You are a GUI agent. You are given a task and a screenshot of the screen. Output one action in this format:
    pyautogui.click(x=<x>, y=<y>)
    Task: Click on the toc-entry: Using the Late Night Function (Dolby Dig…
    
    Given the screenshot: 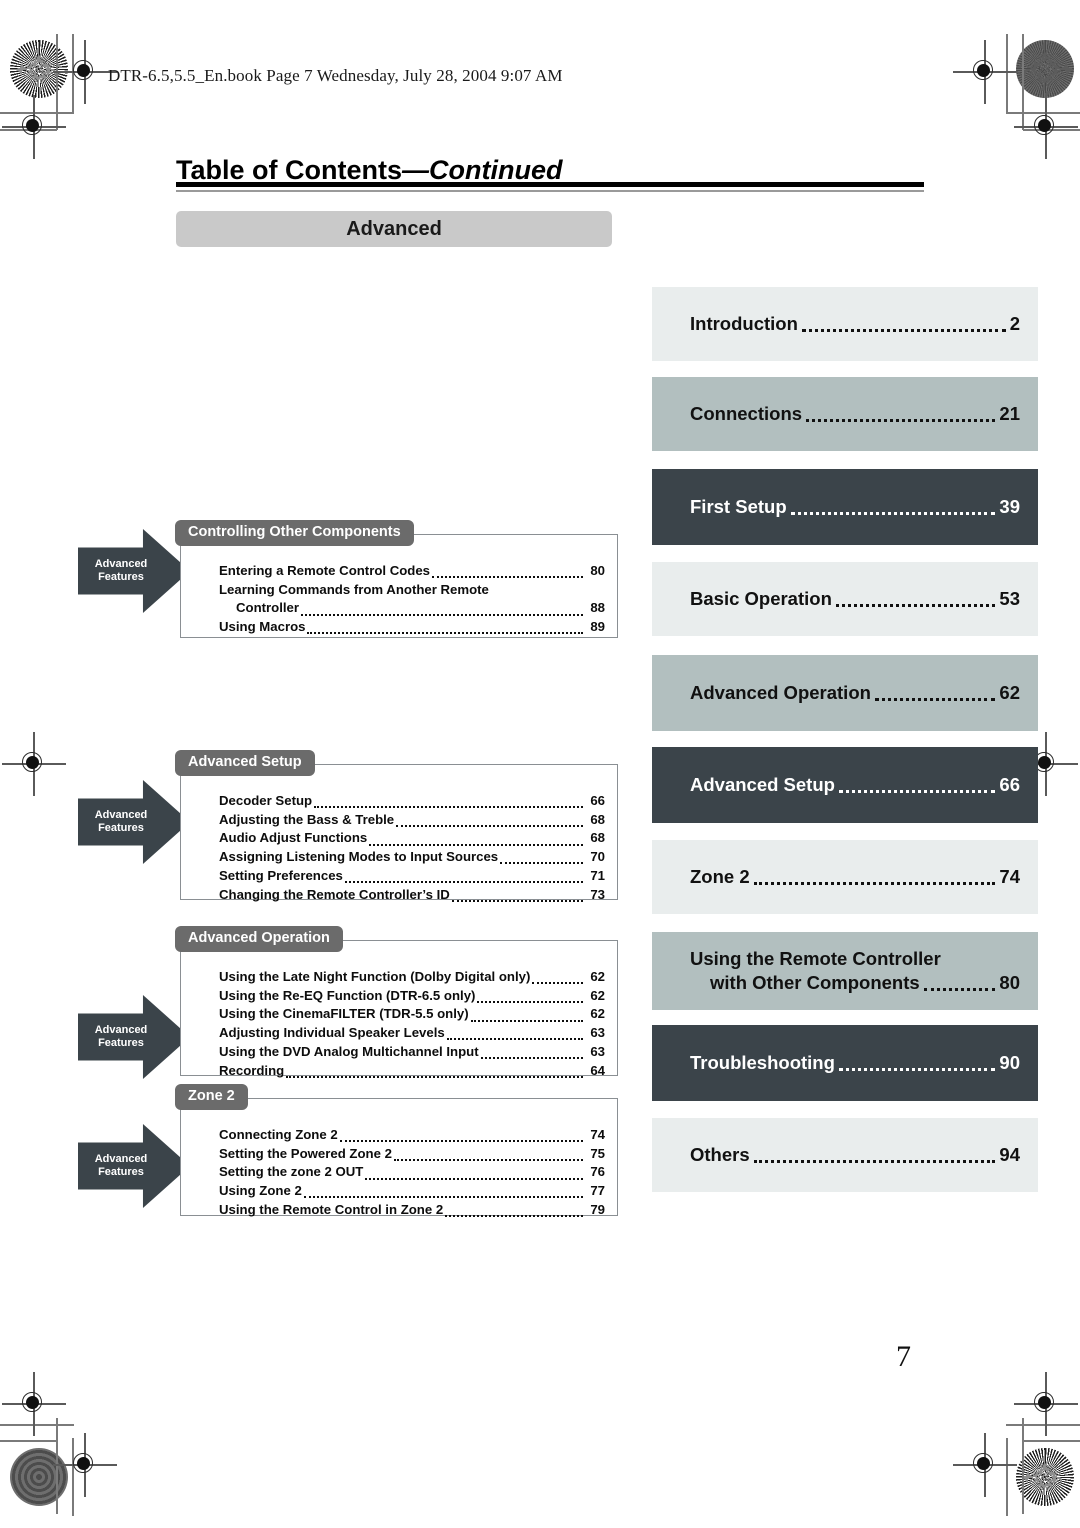 What is the action you would take?
    pyautogui.click(x=412, y=977)
    